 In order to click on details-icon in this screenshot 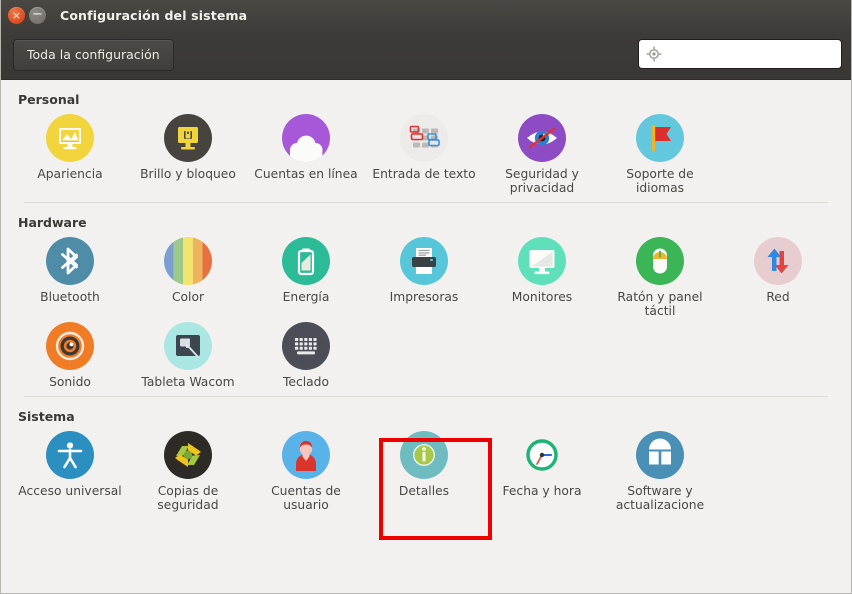, I will do `click(424, 455)`.